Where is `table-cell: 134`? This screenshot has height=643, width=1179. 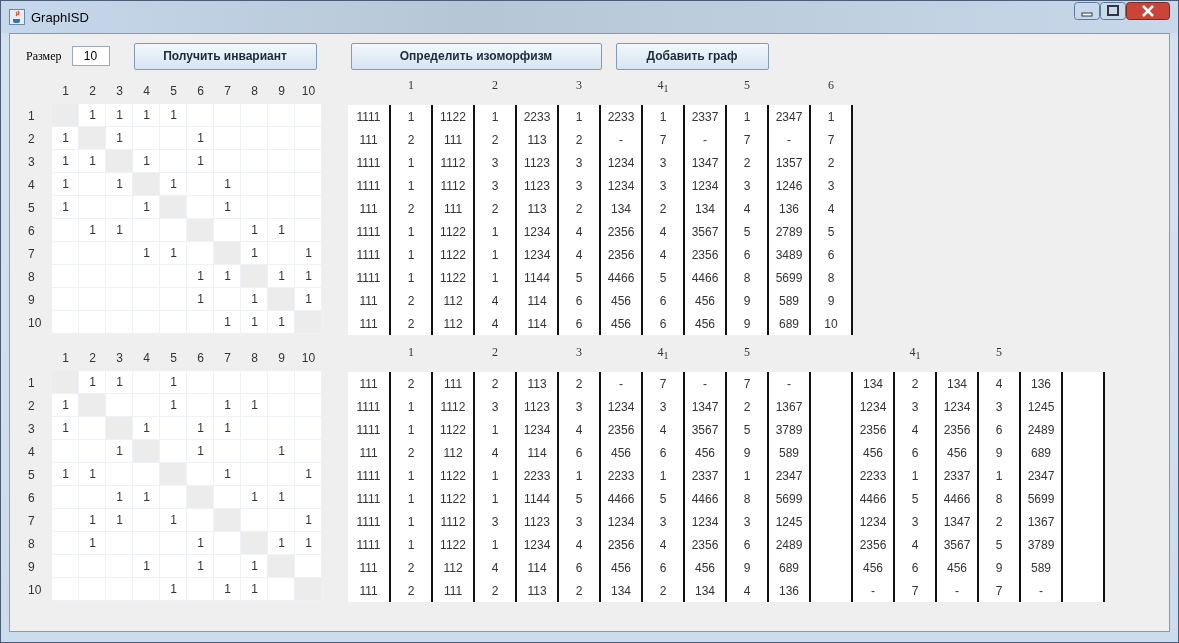 table-cell: 134 is located at coordinates (873, 383).